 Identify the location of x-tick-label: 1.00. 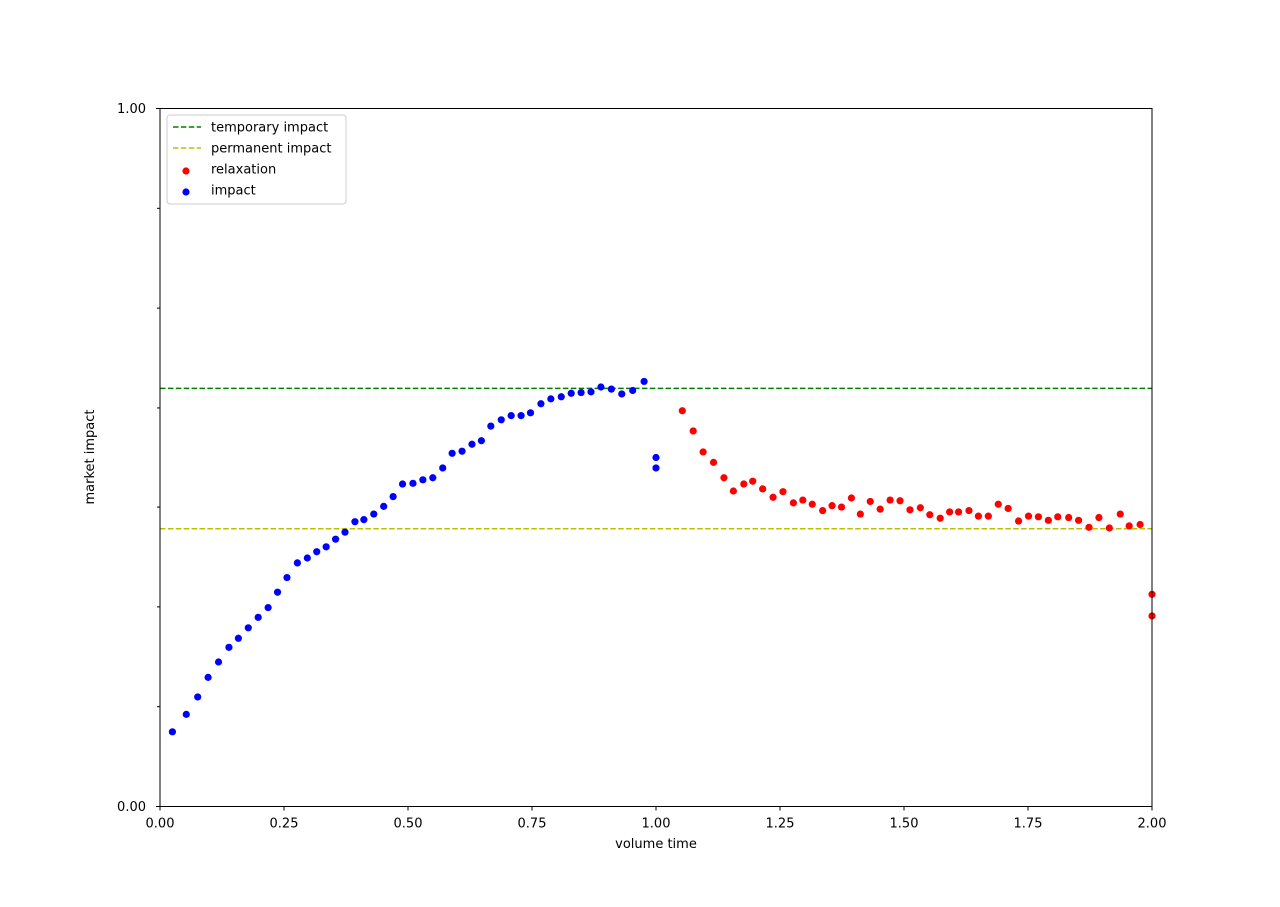
(656, 824).